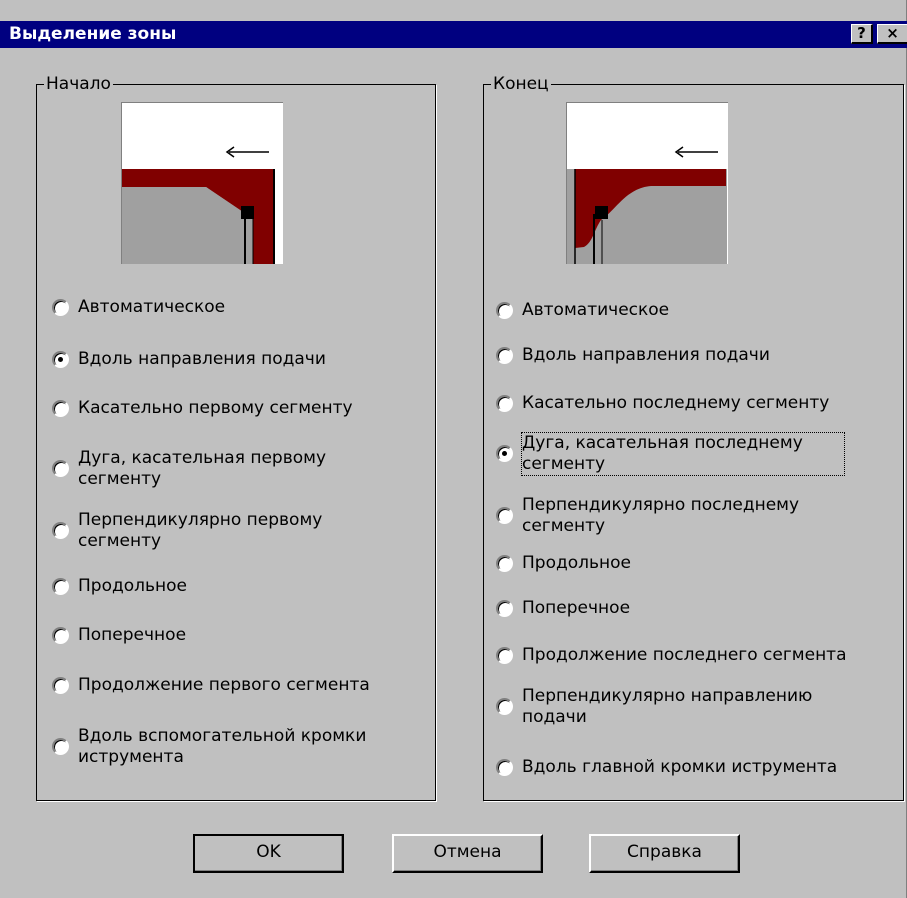  Describe the element at coordinates (453, 34) in the screenshot. I see `title-bar: Выделение зоны ? ×` at that location.